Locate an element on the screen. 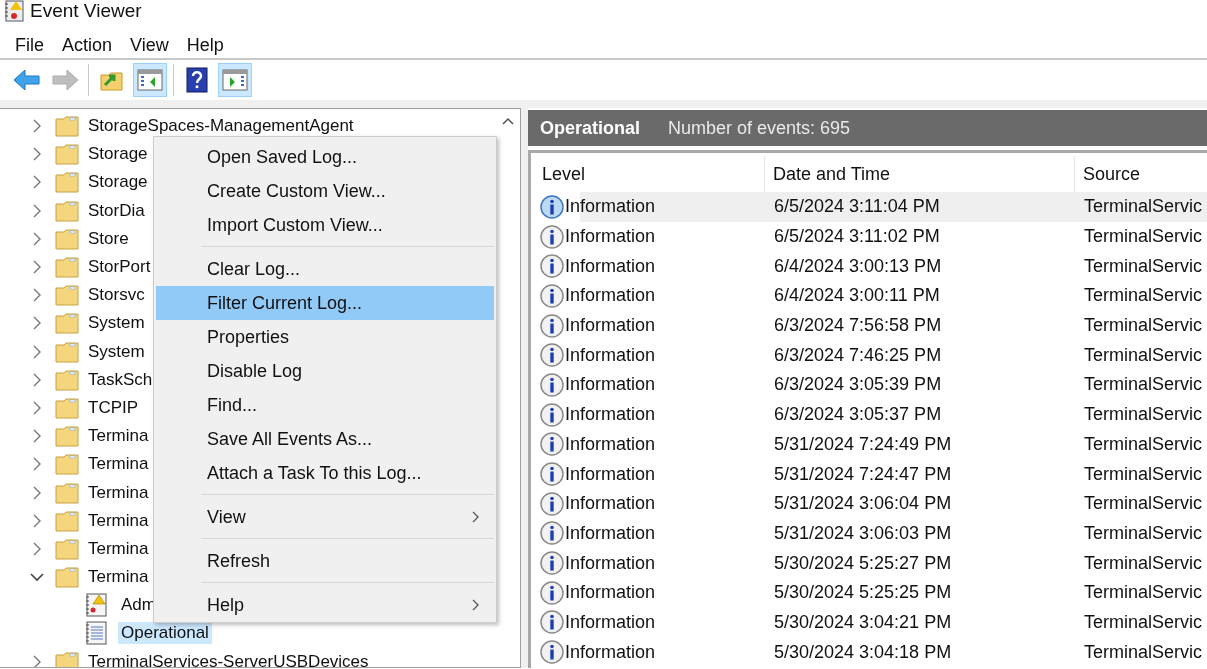  event-row: Information 6/3/2024 7:56:58 PM TerminalServic is located at coordinates (870, 325).